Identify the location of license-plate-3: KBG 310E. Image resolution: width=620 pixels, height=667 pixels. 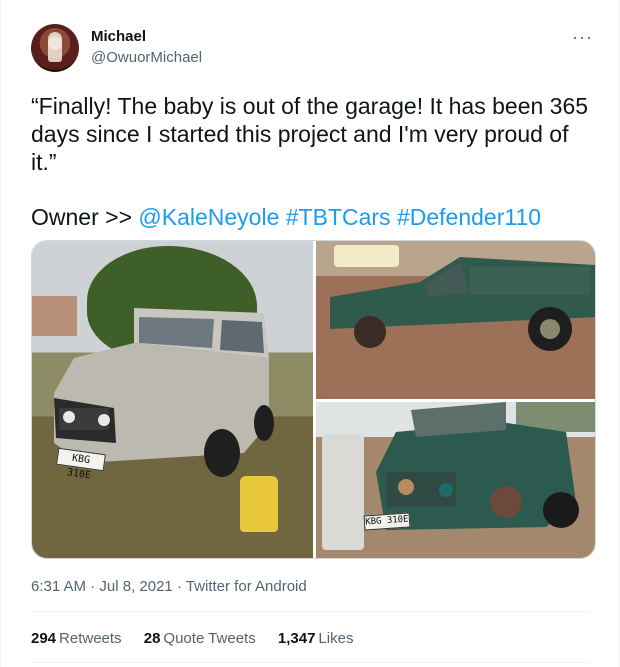
(387, 521).